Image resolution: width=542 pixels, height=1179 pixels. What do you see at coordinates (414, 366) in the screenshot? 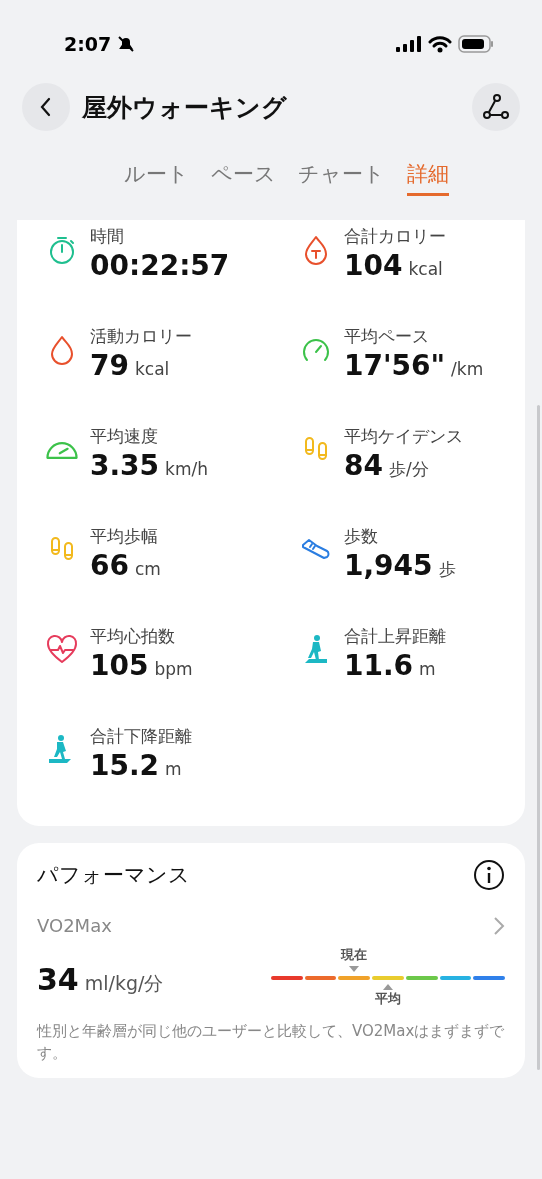
I see `metric-value: 17'56" /km` at bounding box center [414, 366].